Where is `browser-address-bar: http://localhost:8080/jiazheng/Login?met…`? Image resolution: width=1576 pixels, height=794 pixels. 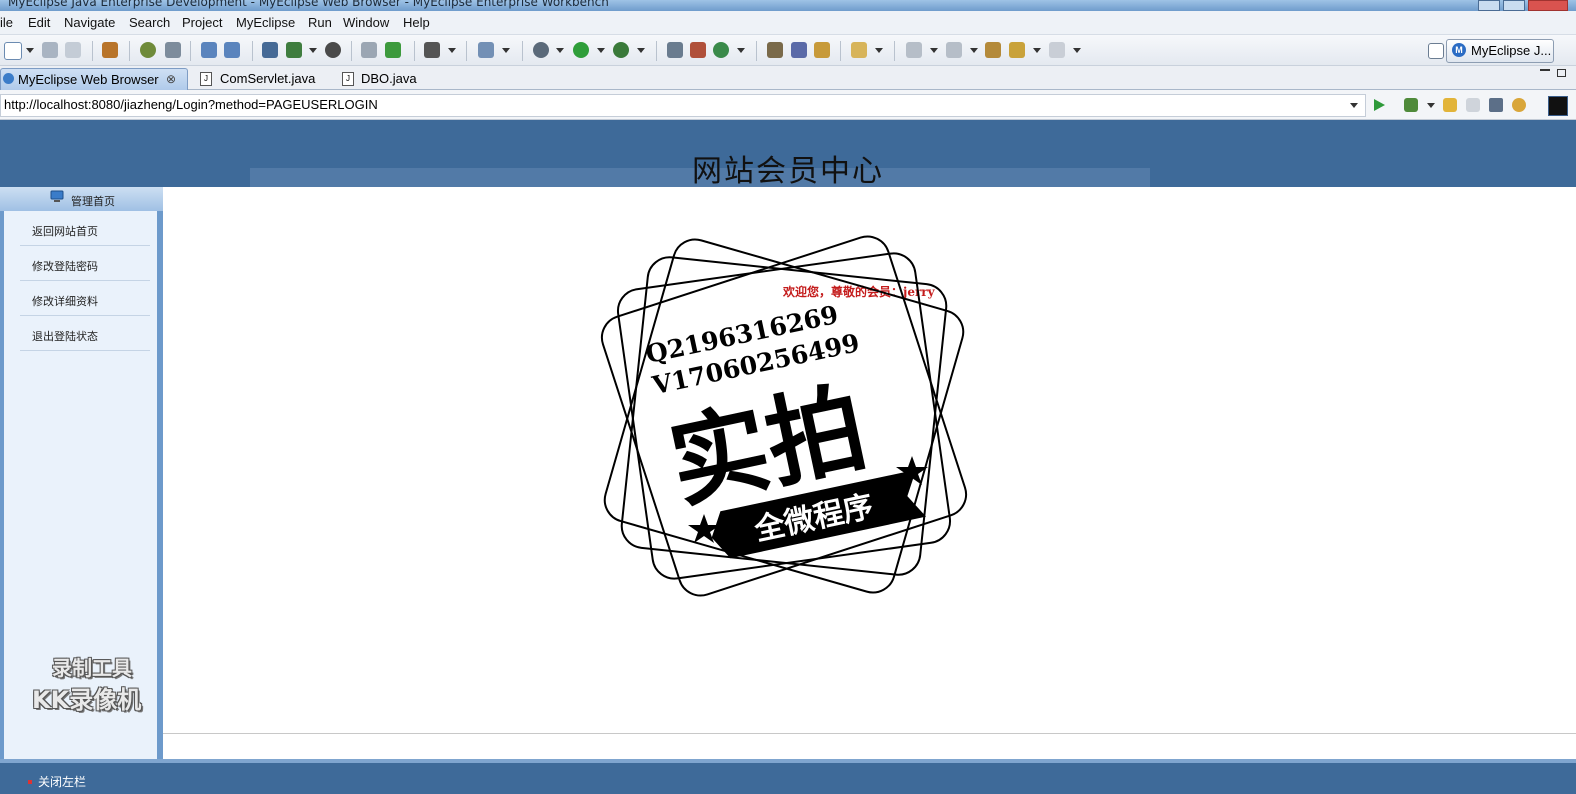
browser-address-bar: http://localhost:8080/jiazheng/Login?met… is located at coordinates (788, 105).